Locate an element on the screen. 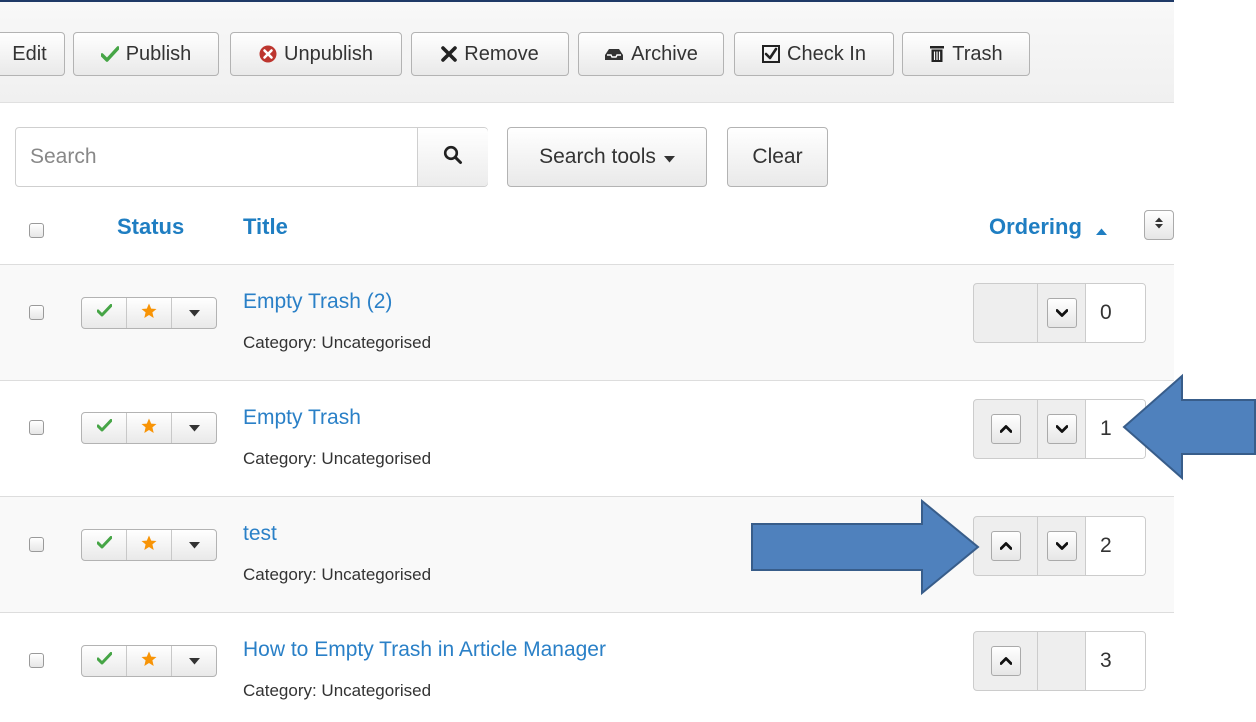  ordering-control: 3 is located at coordinates (1059, 661).